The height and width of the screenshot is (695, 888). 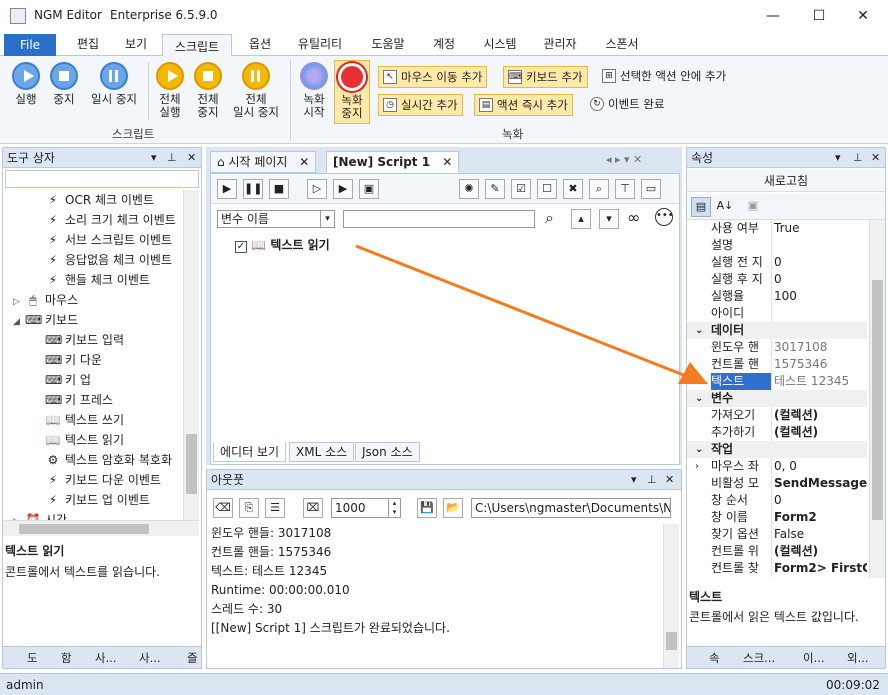 What do you see at coordinates (773, 16) in the screenshot?
I see `minimize-button: —` at bounding box center [773, 16].